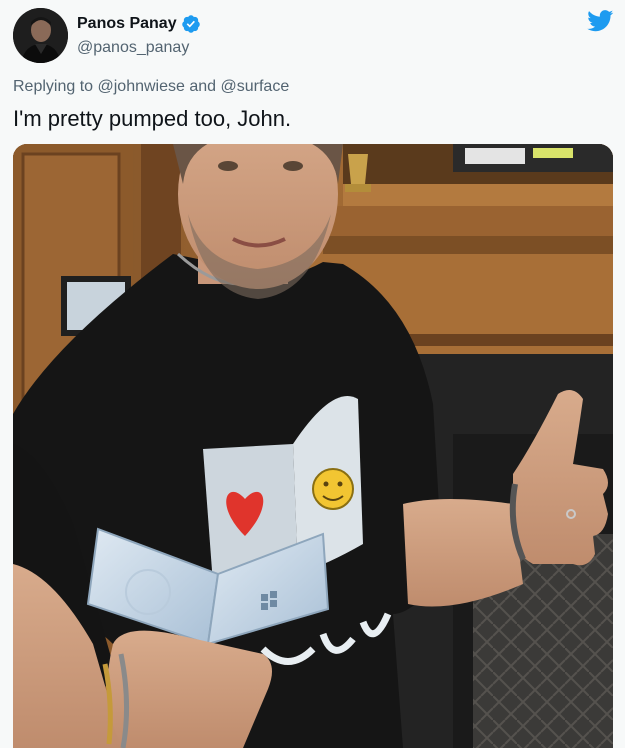  I want to click on reply-connector: and, so click(203, 86).